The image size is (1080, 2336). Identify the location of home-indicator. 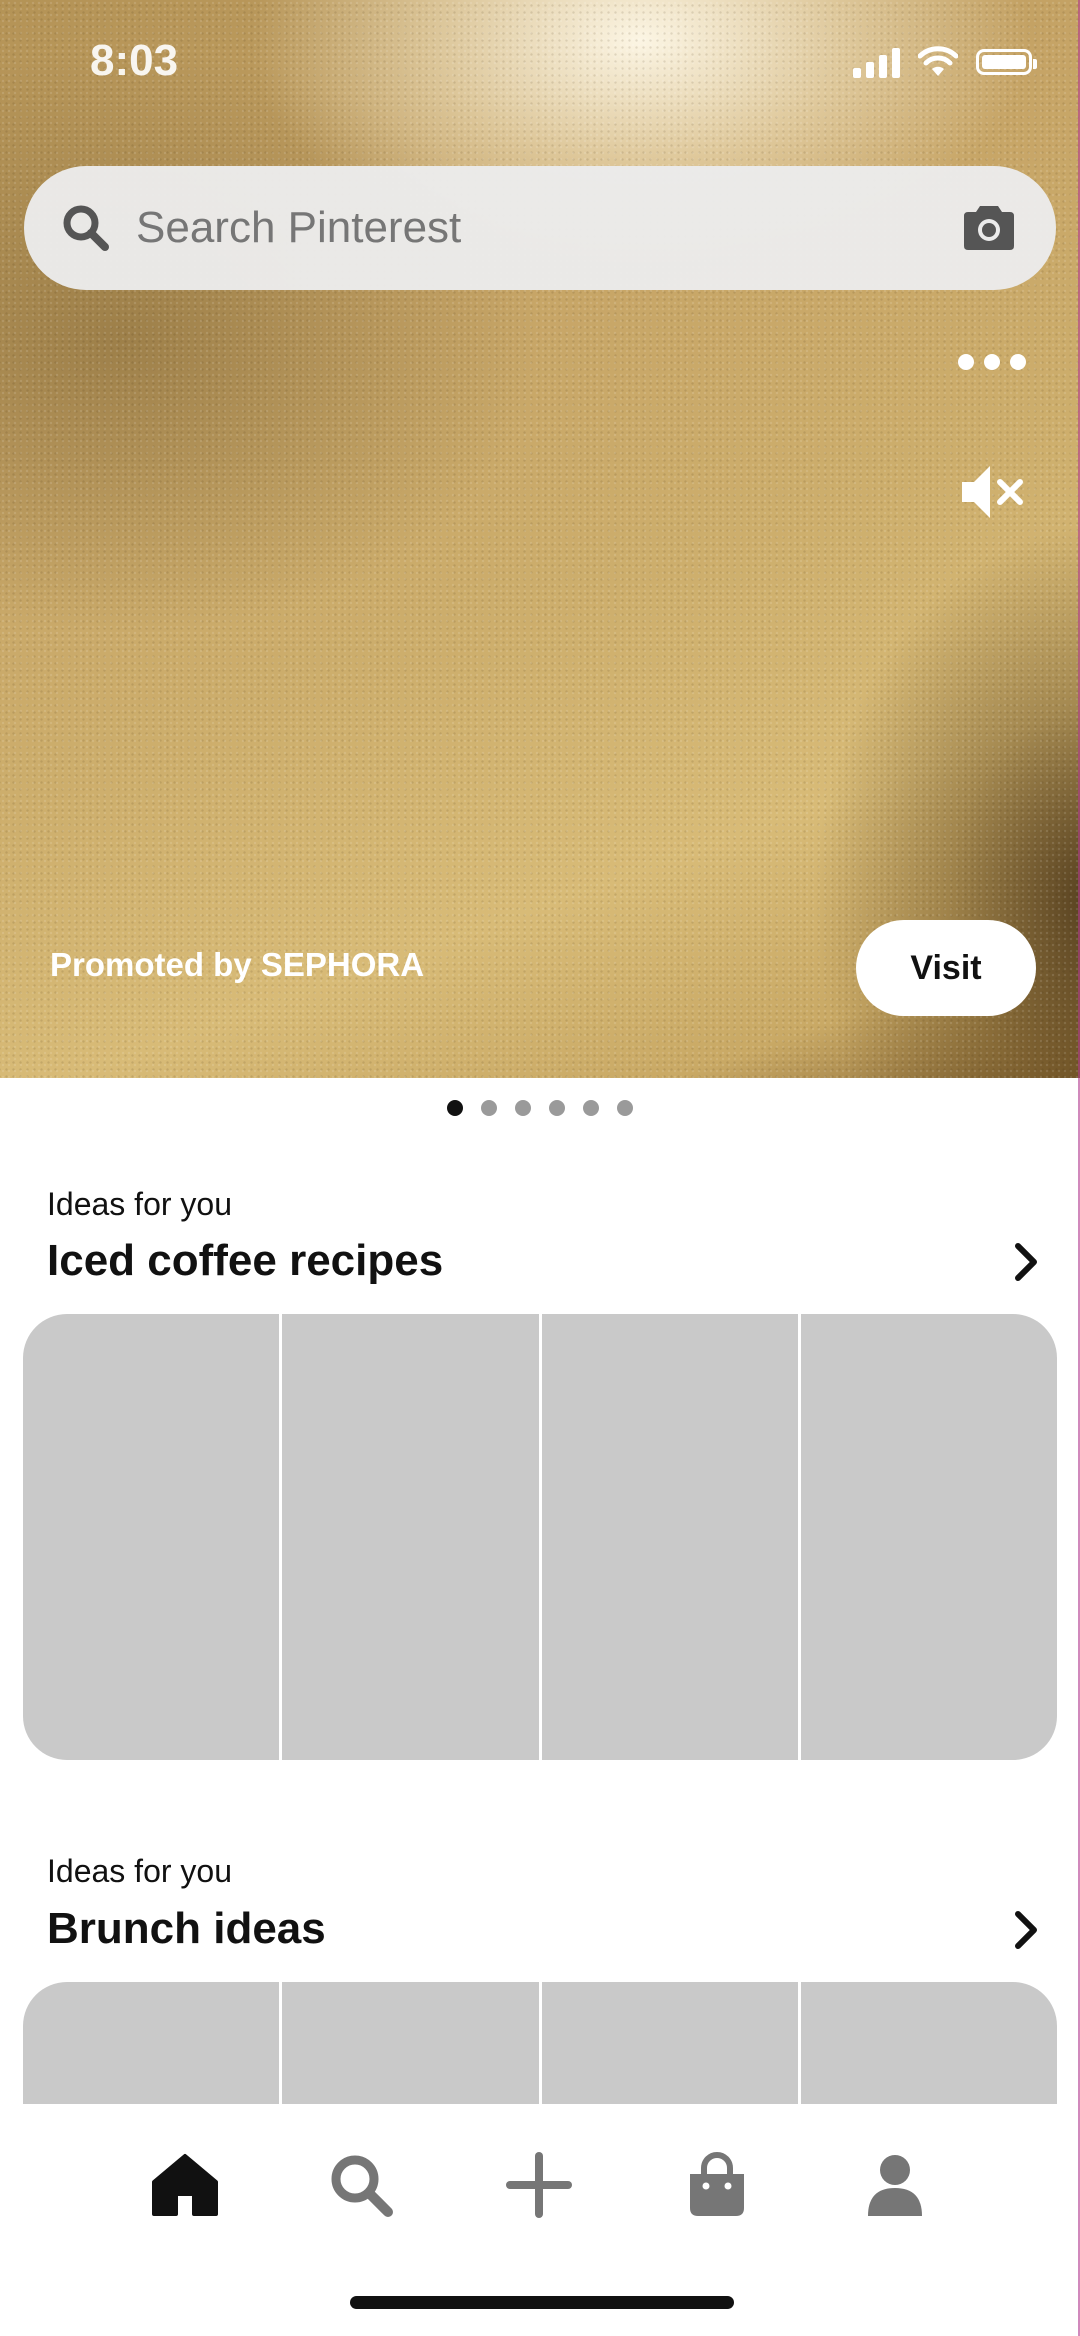
(542, 2302).